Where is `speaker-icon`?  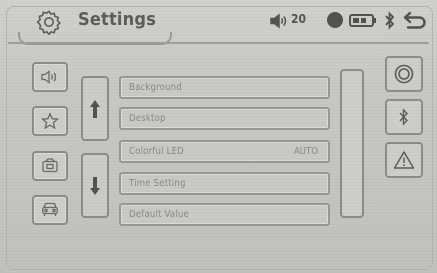
speaker-icon is located at coordinates (49, 77).